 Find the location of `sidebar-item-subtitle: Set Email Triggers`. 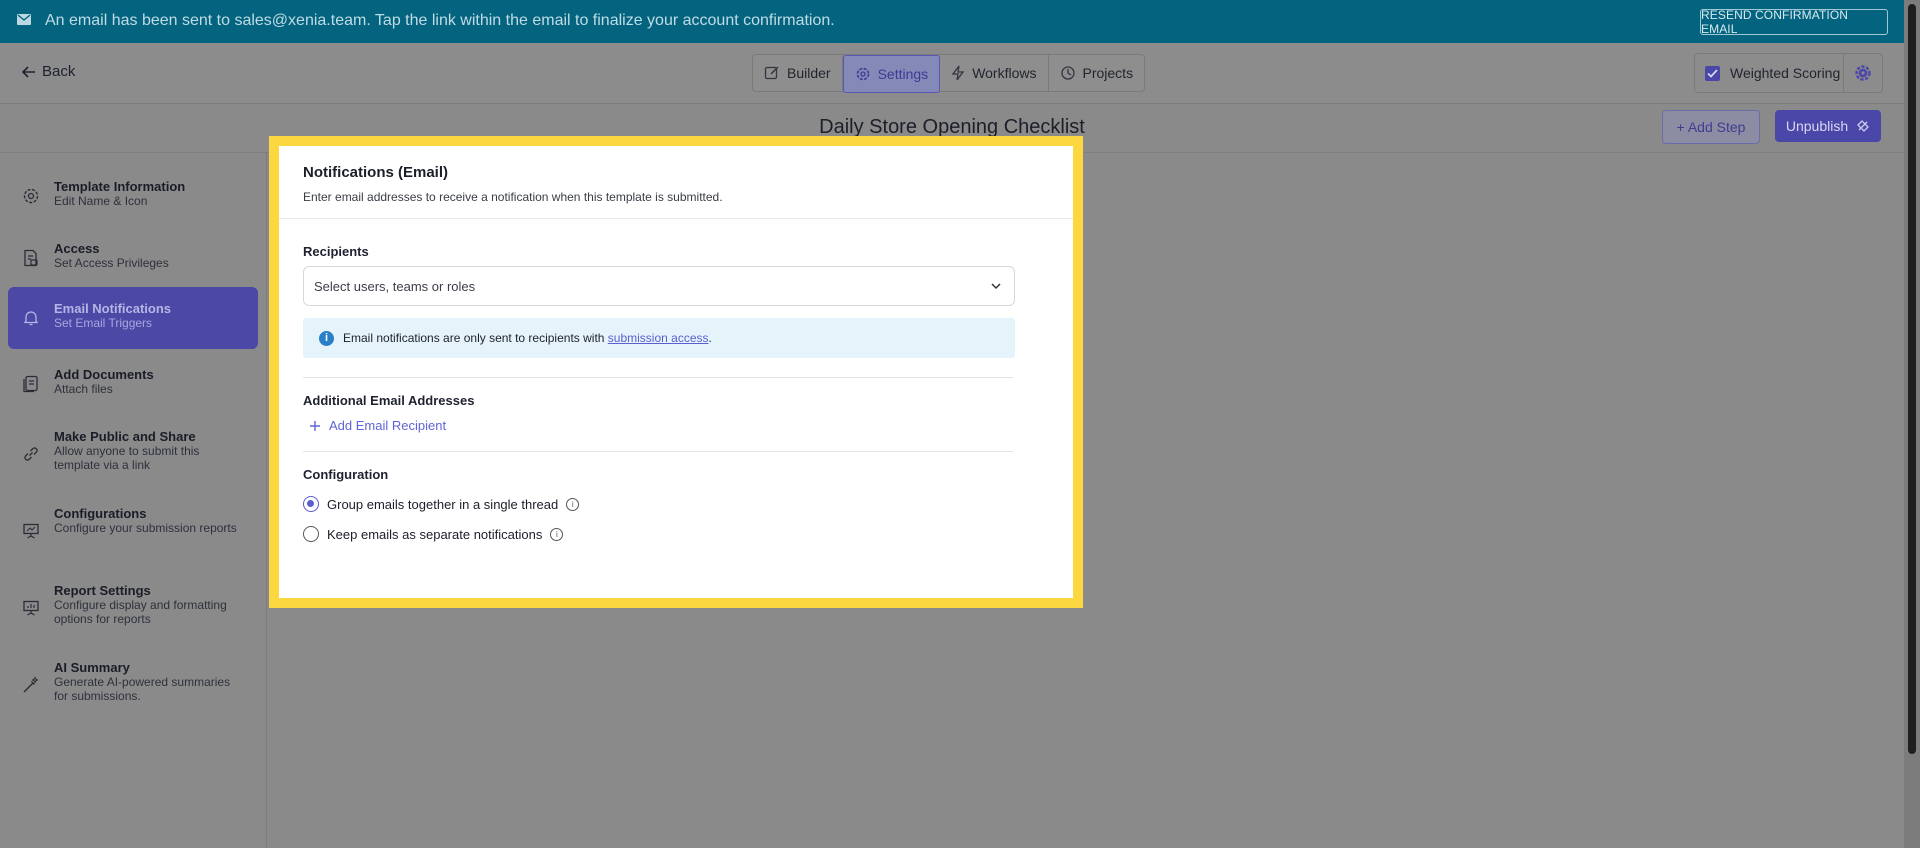

sidebar-item-subtitle: Set Email Triggers is located at coordinates (103, 323).